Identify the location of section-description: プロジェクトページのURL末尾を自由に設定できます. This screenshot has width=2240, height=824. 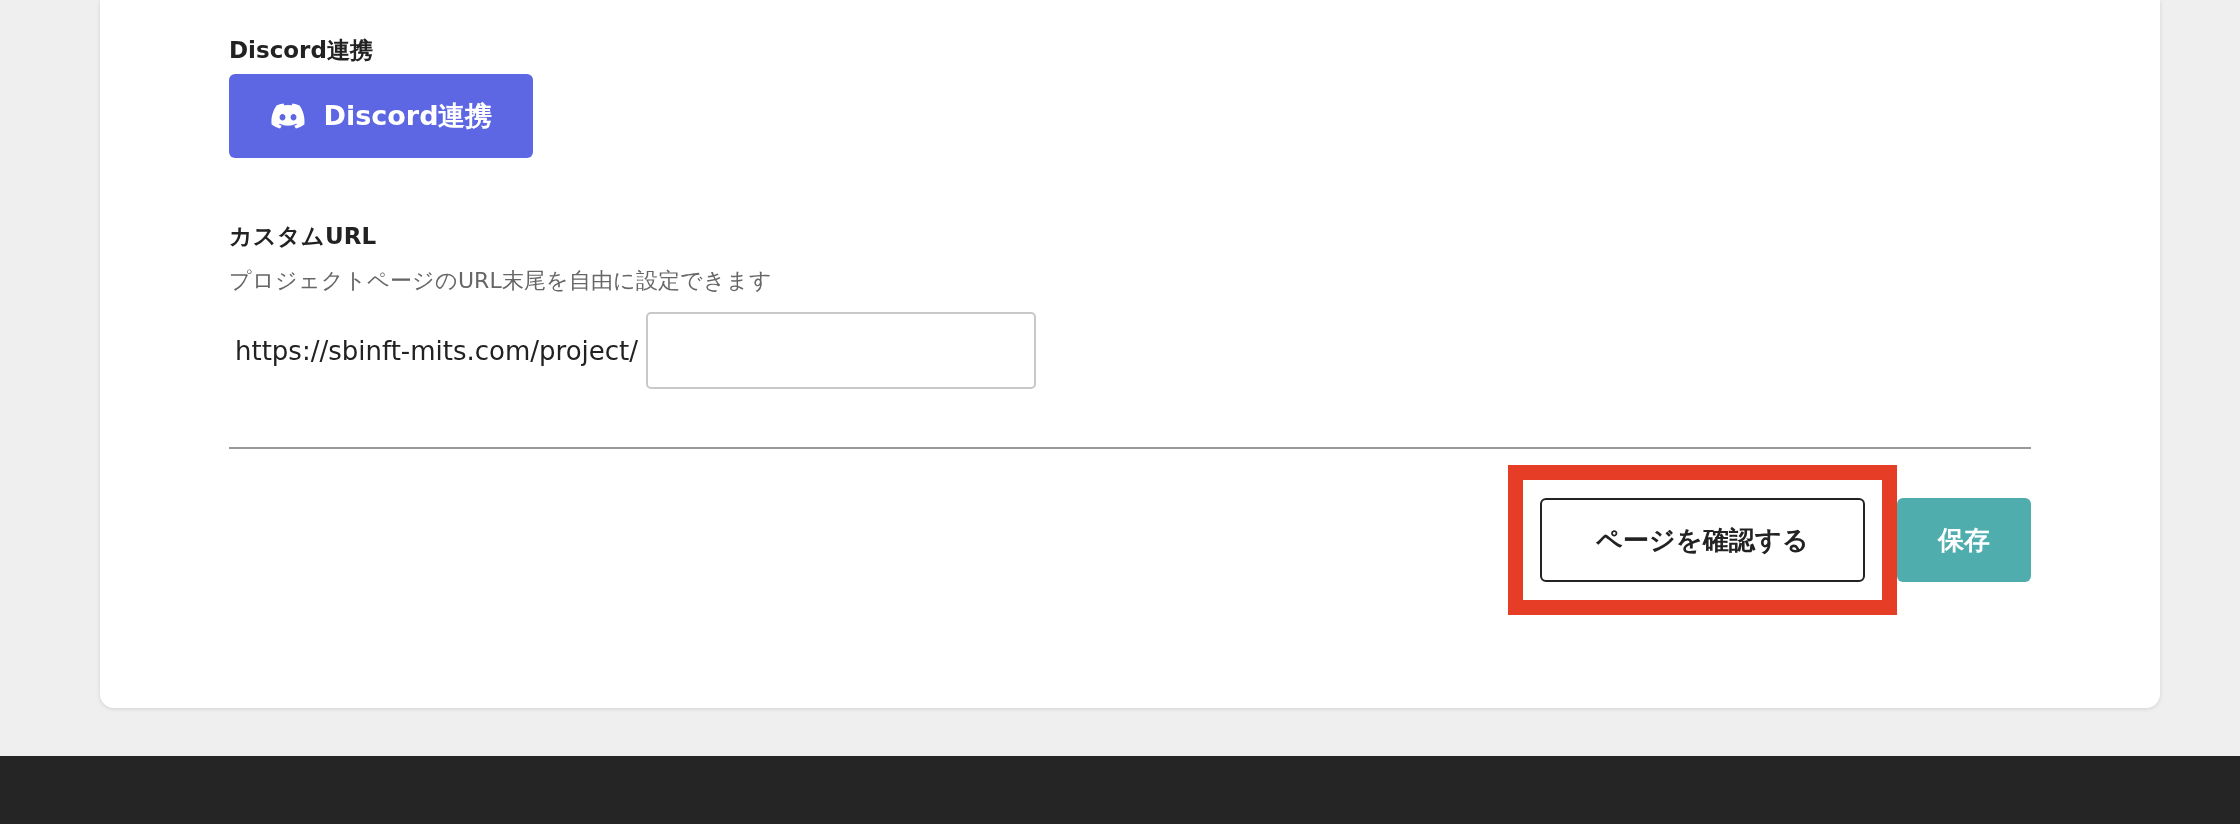
(500, 281).